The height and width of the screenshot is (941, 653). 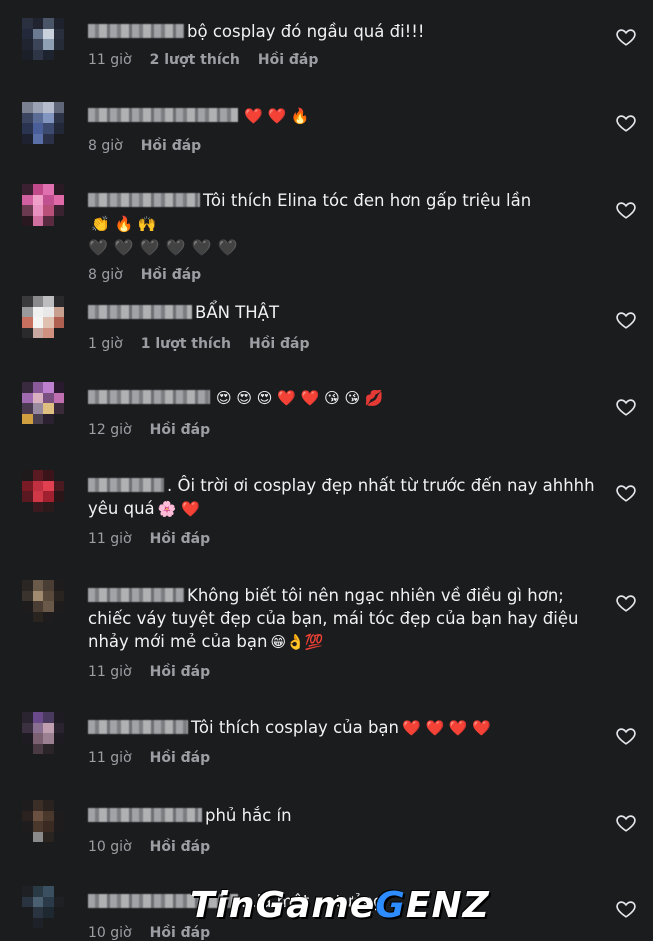 What do you see at coordinates (277, 116) in the screenshot?
I see `comment-emojis: ❤️ ❤️ 🔥` at bounding box center [277, 116].